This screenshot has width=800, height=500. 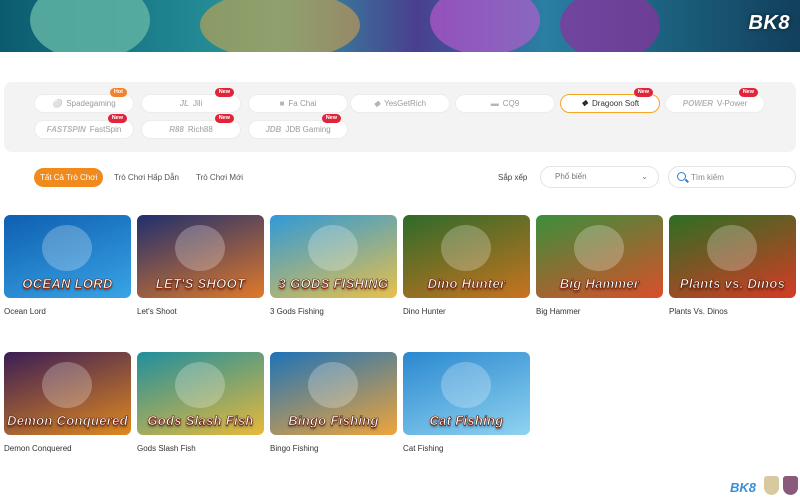 What do you see at coordinates (494, 103) in the screenshot?
I see `cq9-logo-icon: ▬` at bounding box center [494, 103].